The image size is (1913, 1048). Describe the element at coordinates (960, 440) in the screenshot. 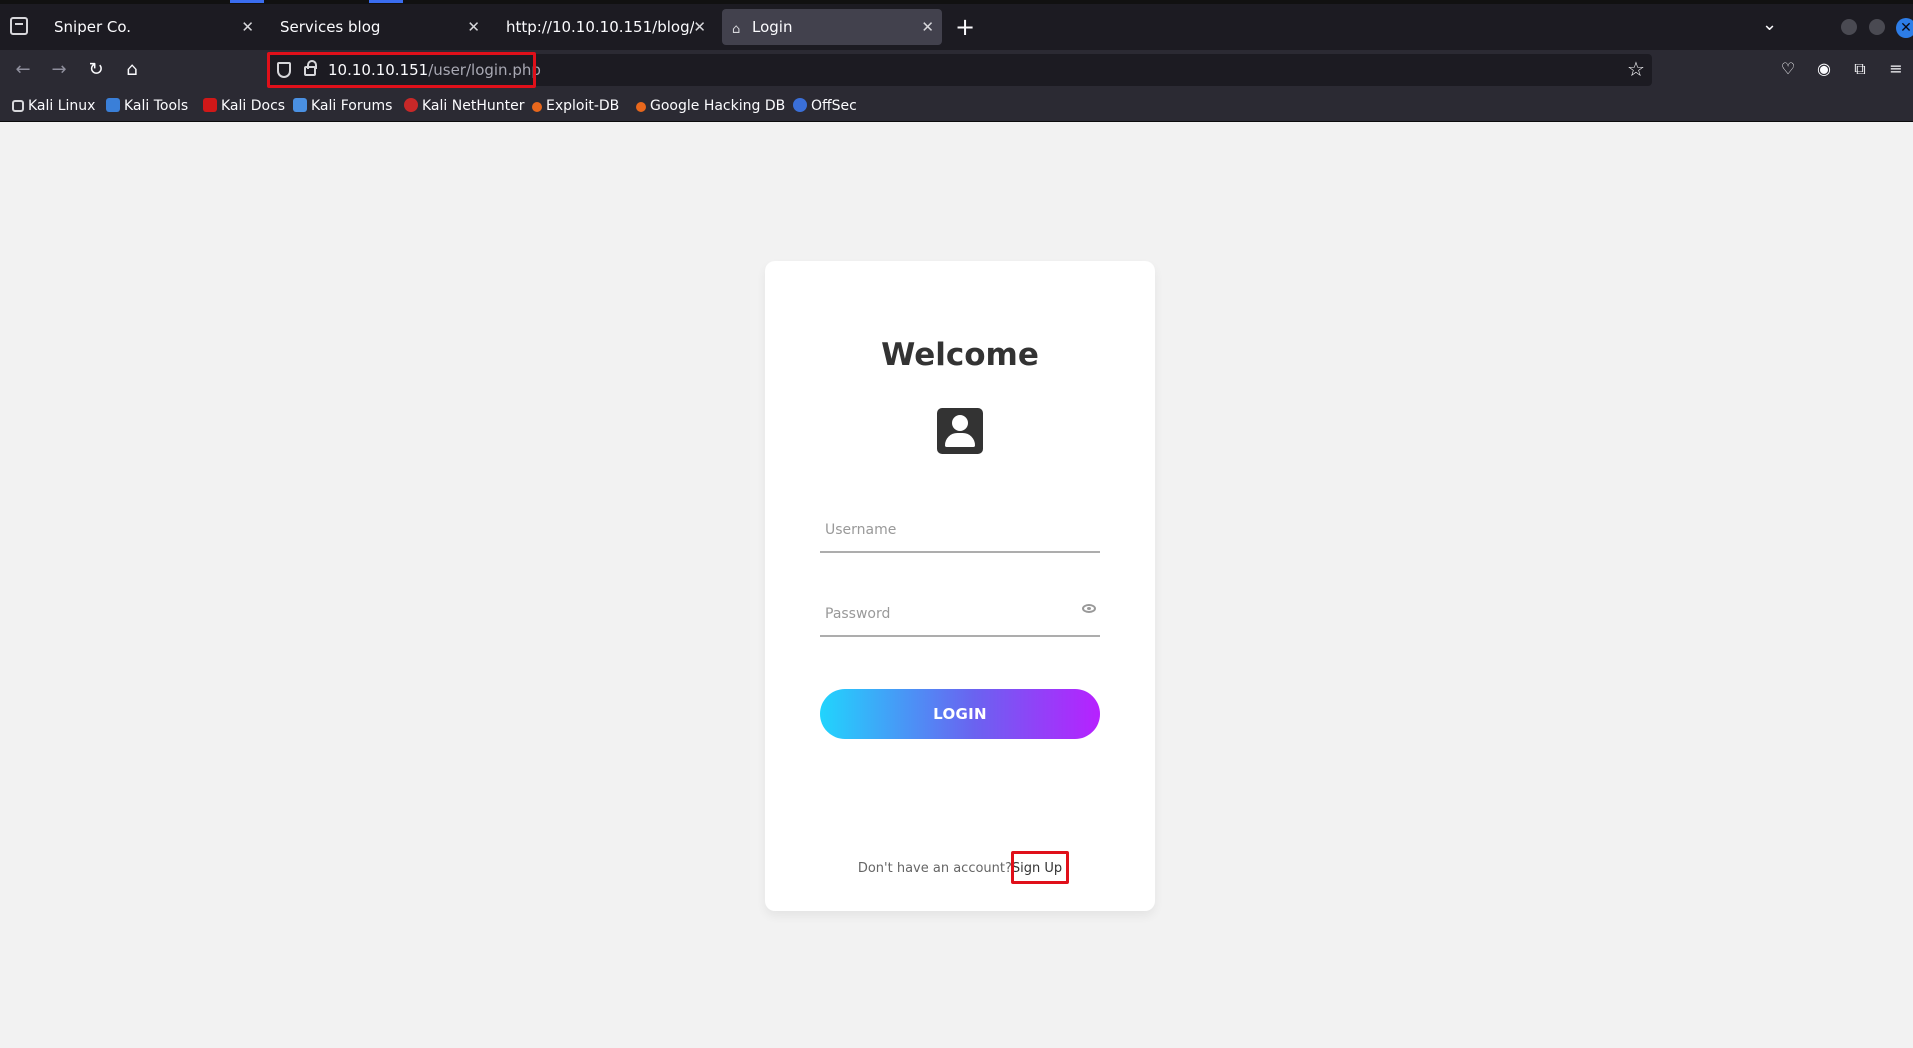

I see `avatar-body` at that location.